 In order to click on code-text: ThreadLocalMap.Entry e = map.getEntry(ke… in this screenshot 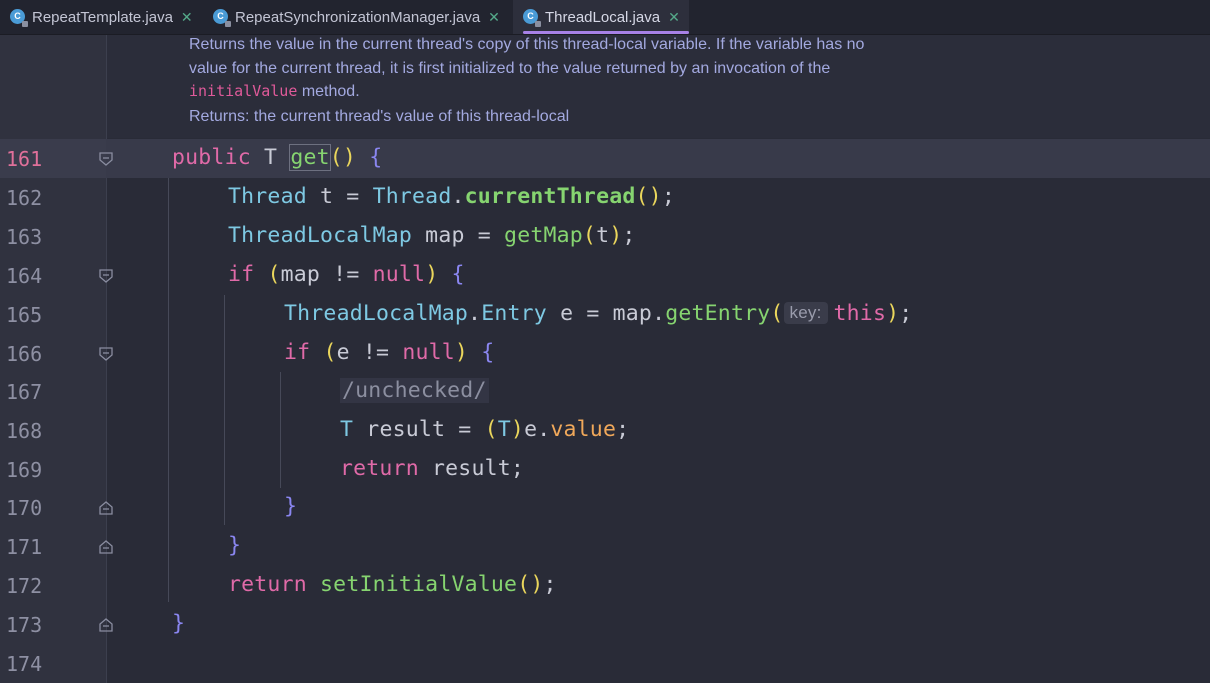, I will do `click(598, 313)`.